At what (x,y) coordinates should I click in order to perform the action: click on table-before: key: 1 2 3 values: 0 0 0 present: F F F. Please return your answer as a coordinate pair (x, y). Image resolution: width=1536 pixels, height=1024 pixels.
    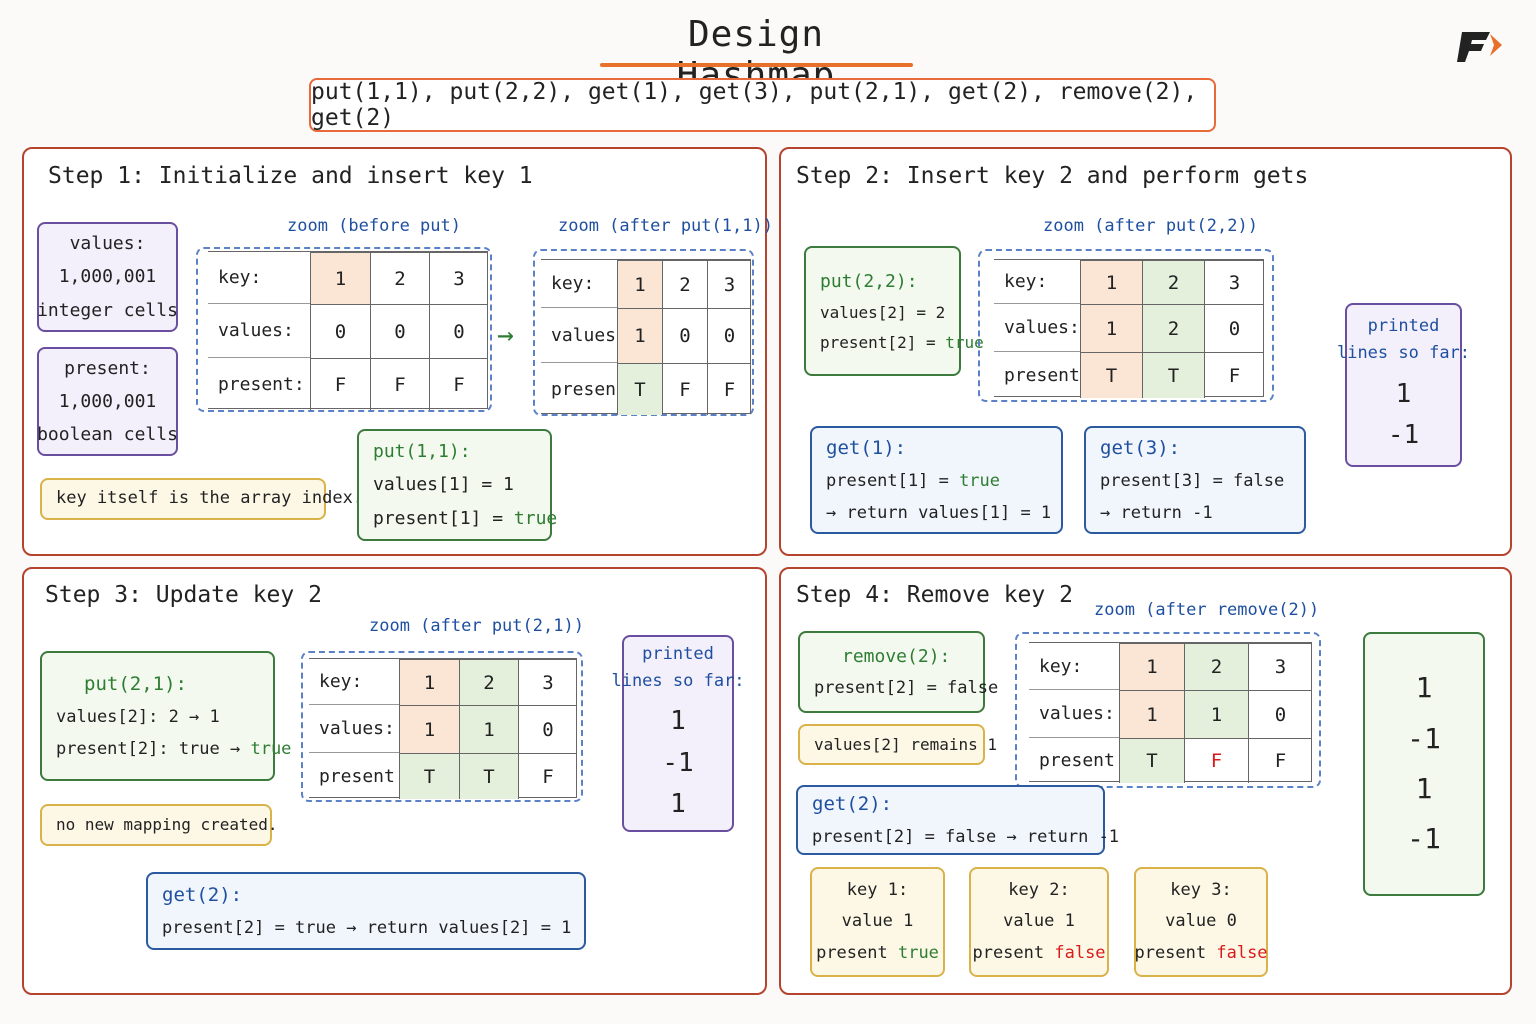
    Looking at the image, I should click on (348, 330).